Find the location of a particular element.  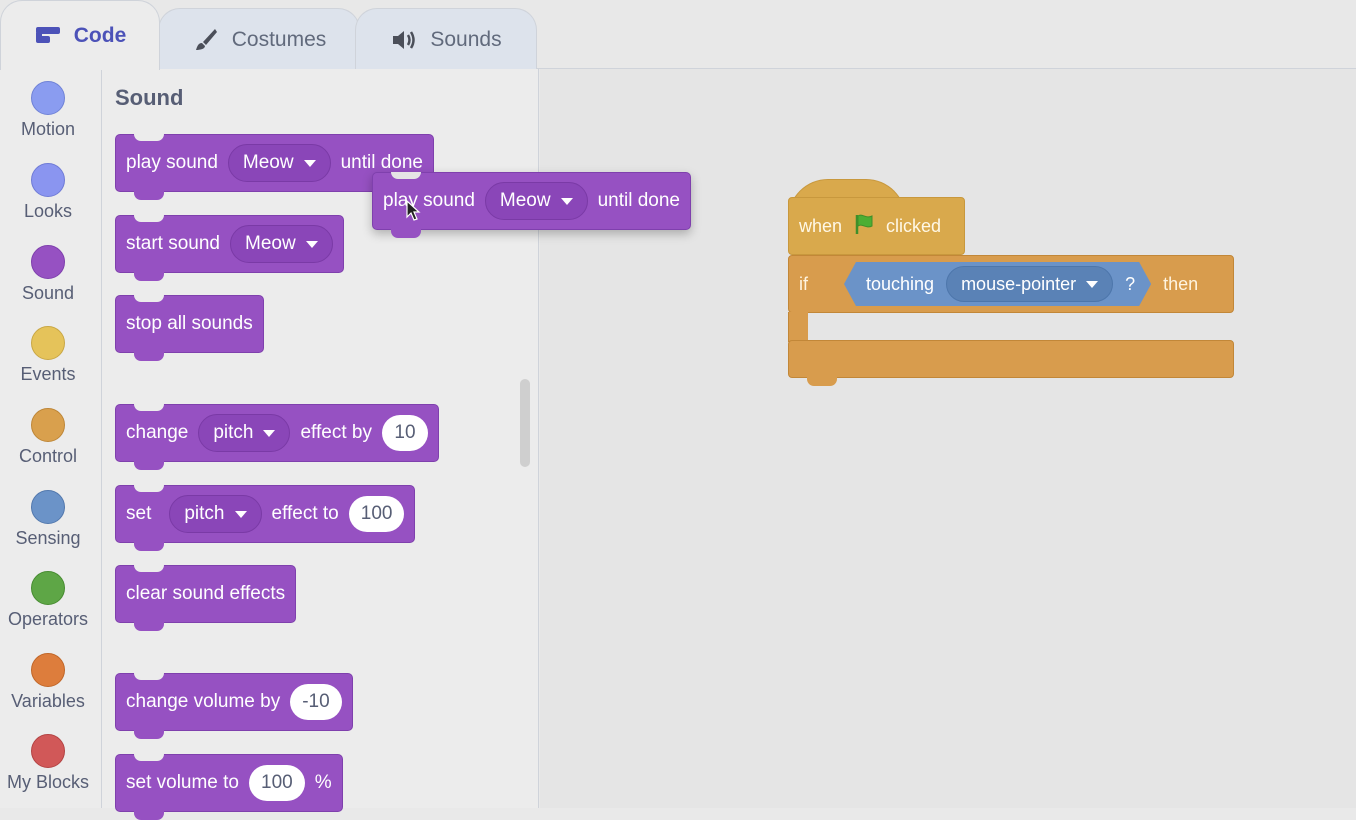

palette-scrollbar is located at coordinates (525, 423).